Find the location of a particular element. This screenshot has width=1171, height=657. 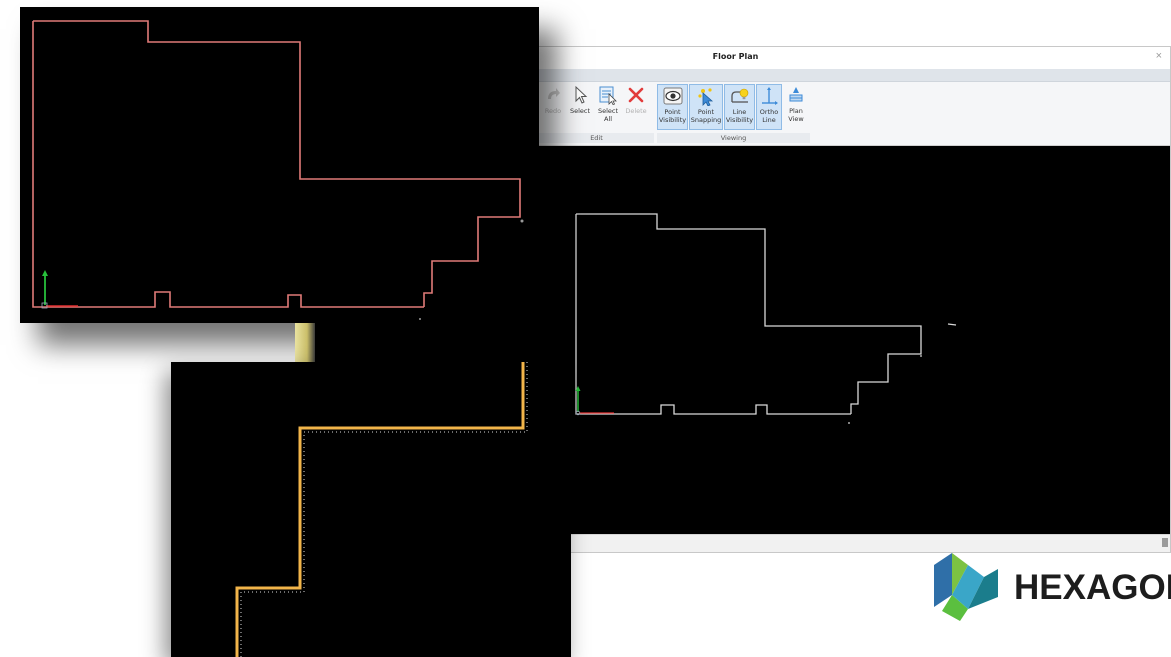

line-visibility-button: Line Visibility is located at coordinates (739, 107).